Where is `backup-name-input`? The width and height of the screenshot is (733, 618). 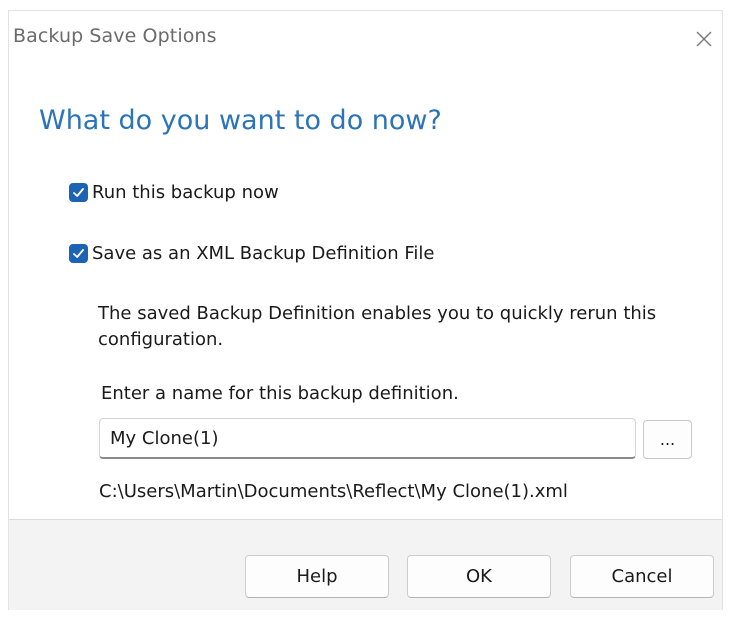
backup-name-input is located at coordinates (367, 438).